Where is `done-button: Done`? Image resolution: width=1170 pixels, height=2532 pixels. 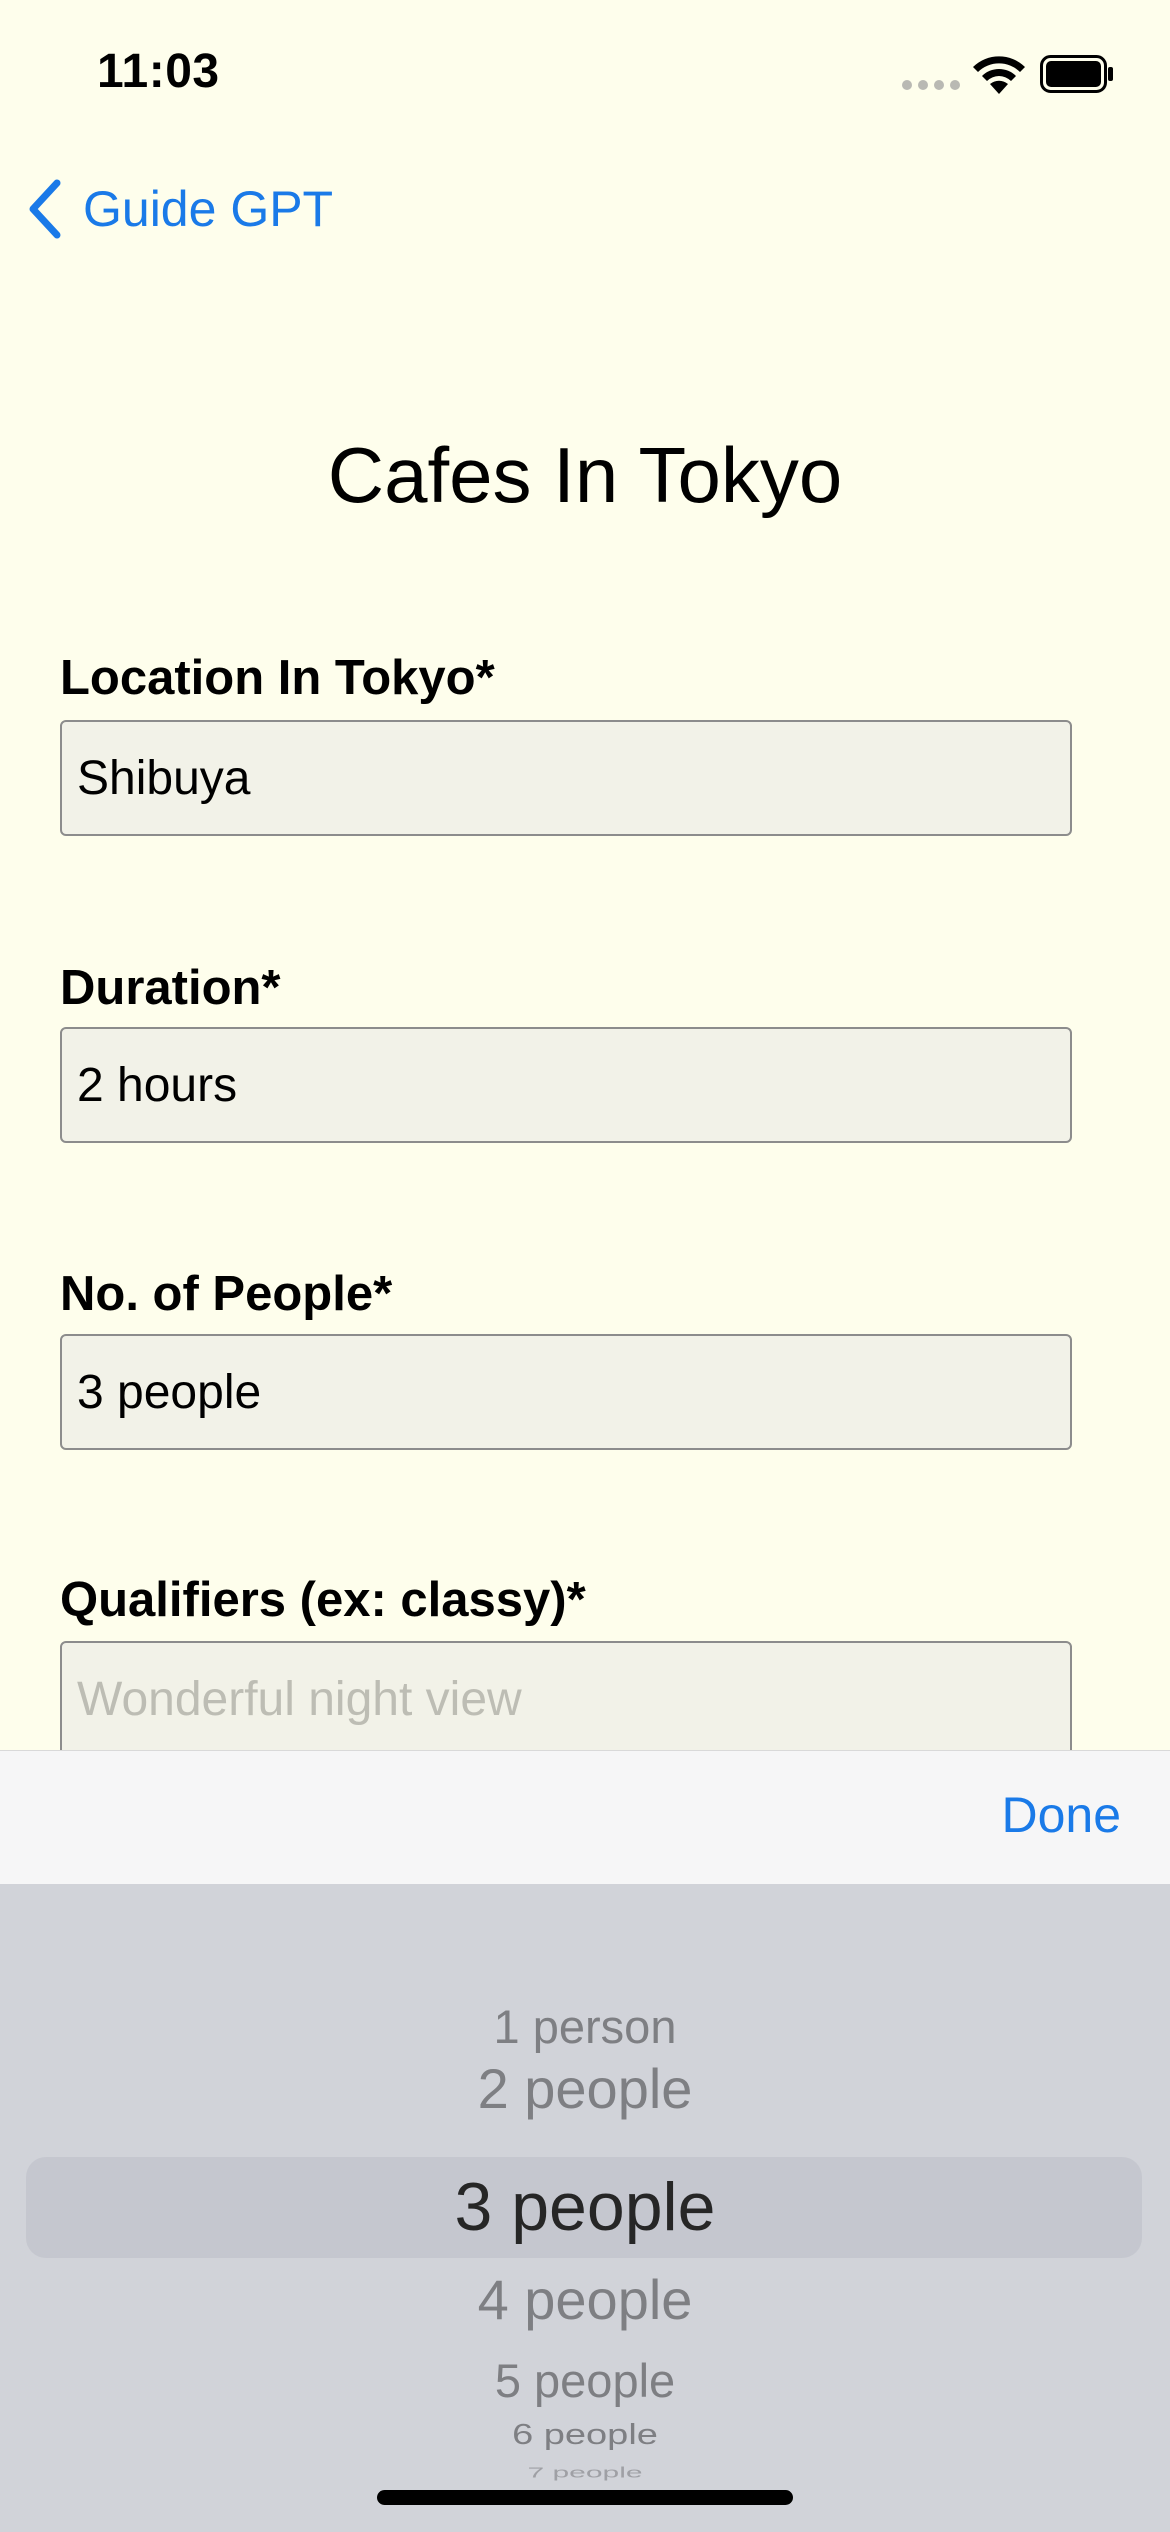
done-button: Done is located at coordinates (1061, 1815).